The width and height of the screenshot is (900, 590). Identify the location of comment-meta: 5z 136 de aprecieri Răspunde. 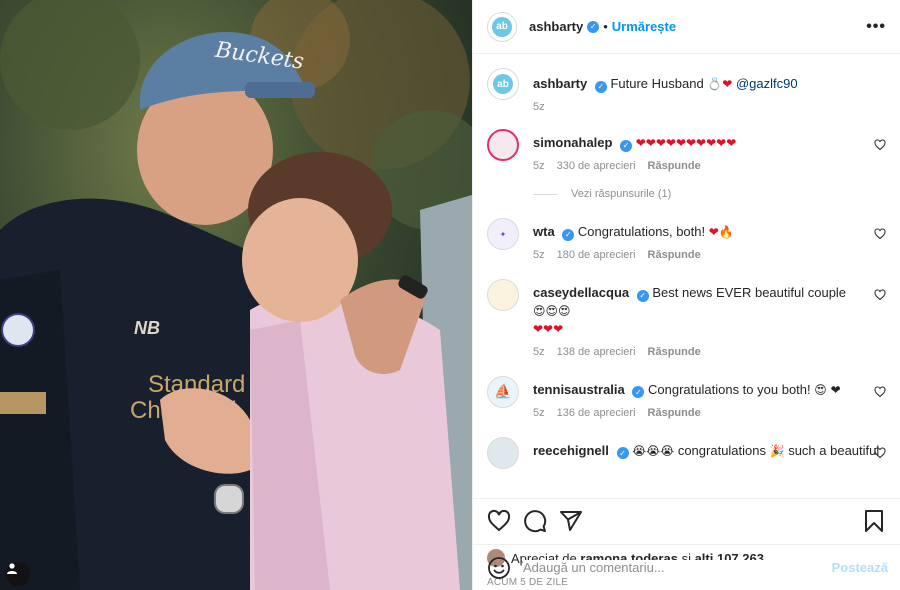
(697, 413).